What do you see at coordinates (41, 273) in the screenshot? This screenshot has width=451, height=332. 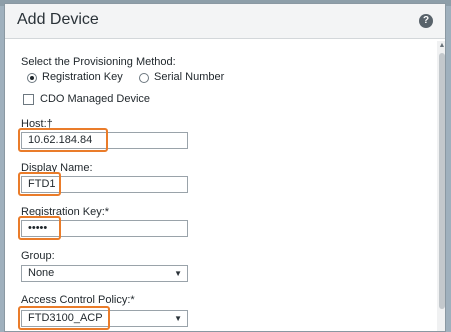 I see `group-select-value: None` at bounding box center [41, 273].